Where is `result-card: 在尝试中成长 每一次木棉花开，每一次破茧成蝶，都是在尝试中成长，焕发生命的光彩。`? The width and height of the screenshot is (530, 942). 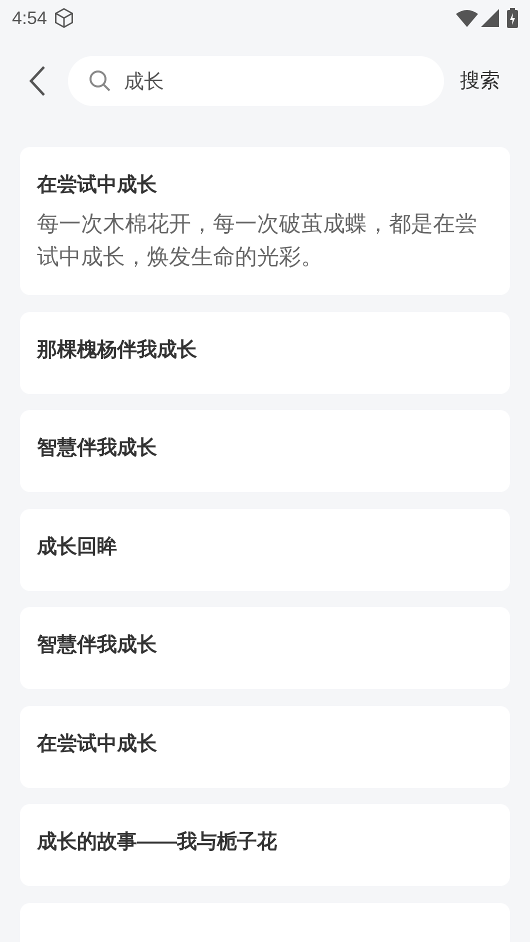 result-card: 在尝试中成长 每一次木棉花开，每一次破茧成蝶，都是在尝试中成长，焕发生命的光彩。 is located at coordinates (265, 221).